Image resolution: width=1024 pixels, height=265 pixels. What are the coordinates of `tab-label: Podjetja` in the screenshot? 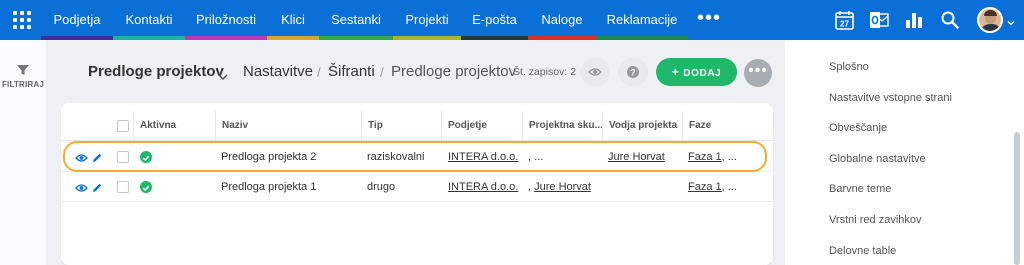 It's located at (77, 19).